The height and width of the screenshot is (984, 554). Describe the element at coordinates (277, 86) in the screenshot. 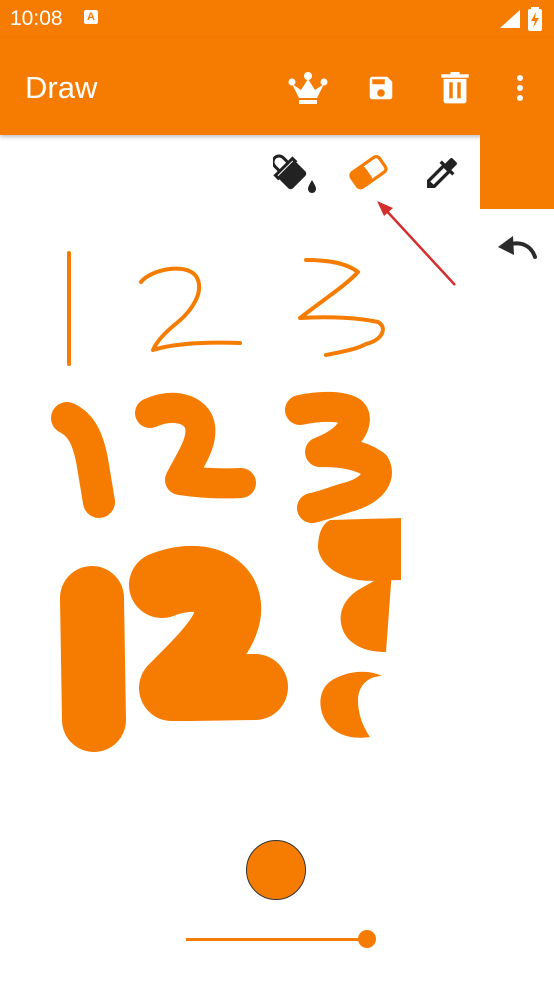

I see `app-bar: Draw` at that location.